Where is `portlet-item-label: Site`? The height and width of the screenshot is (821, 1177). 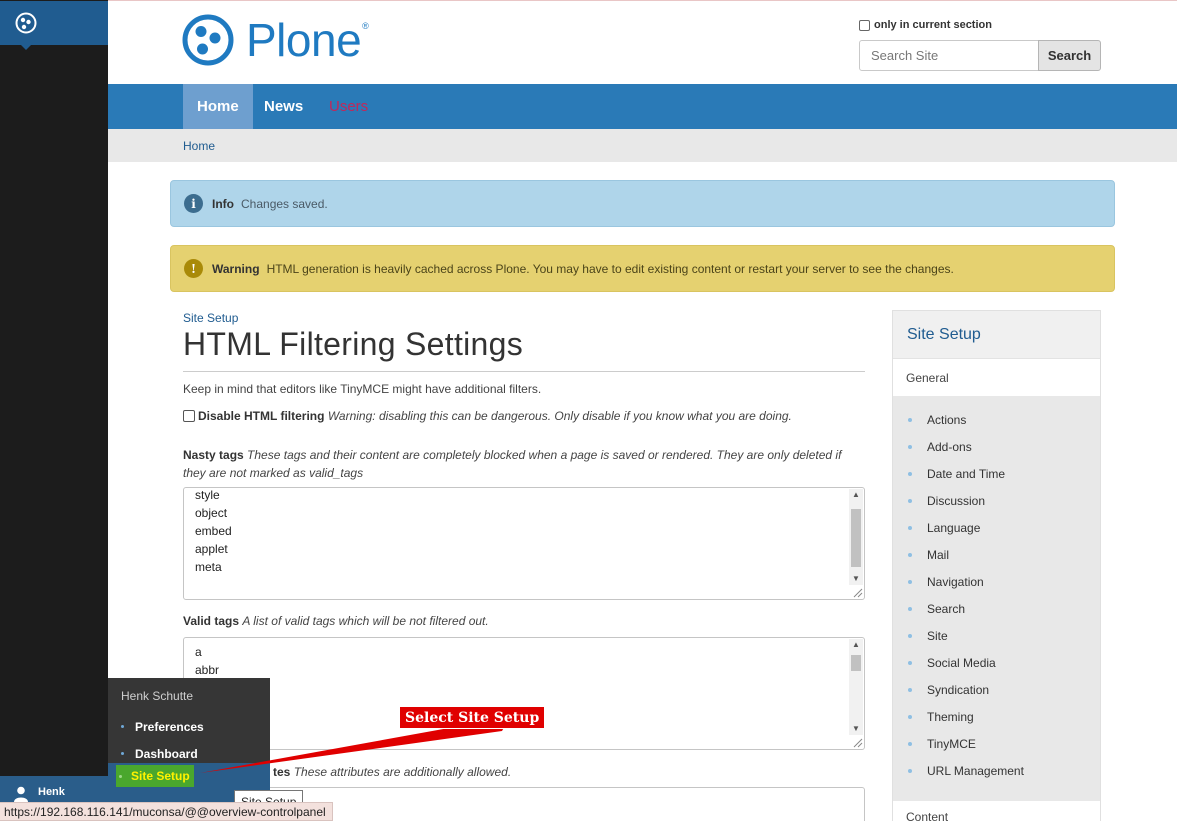 portlet-item-label: Site is located at coordinates (937, 635).